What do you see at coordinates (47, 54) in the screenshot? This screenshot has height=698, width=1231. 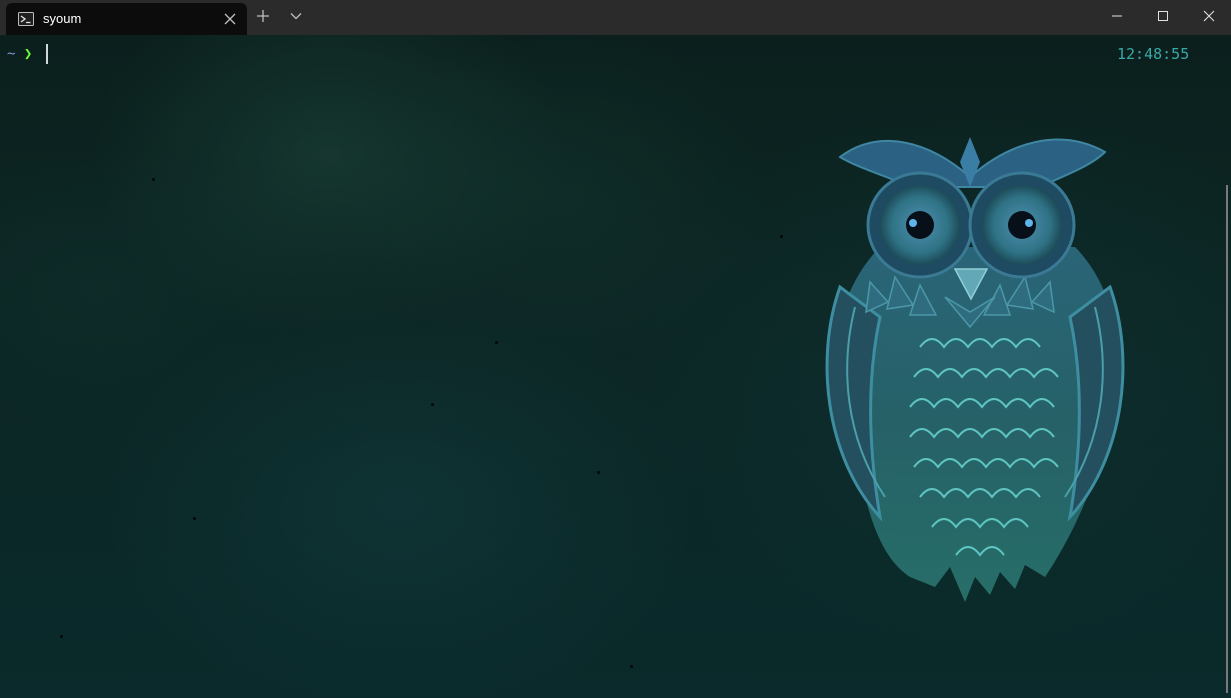 I see `text-cursor` at bounding box center [47, 54].